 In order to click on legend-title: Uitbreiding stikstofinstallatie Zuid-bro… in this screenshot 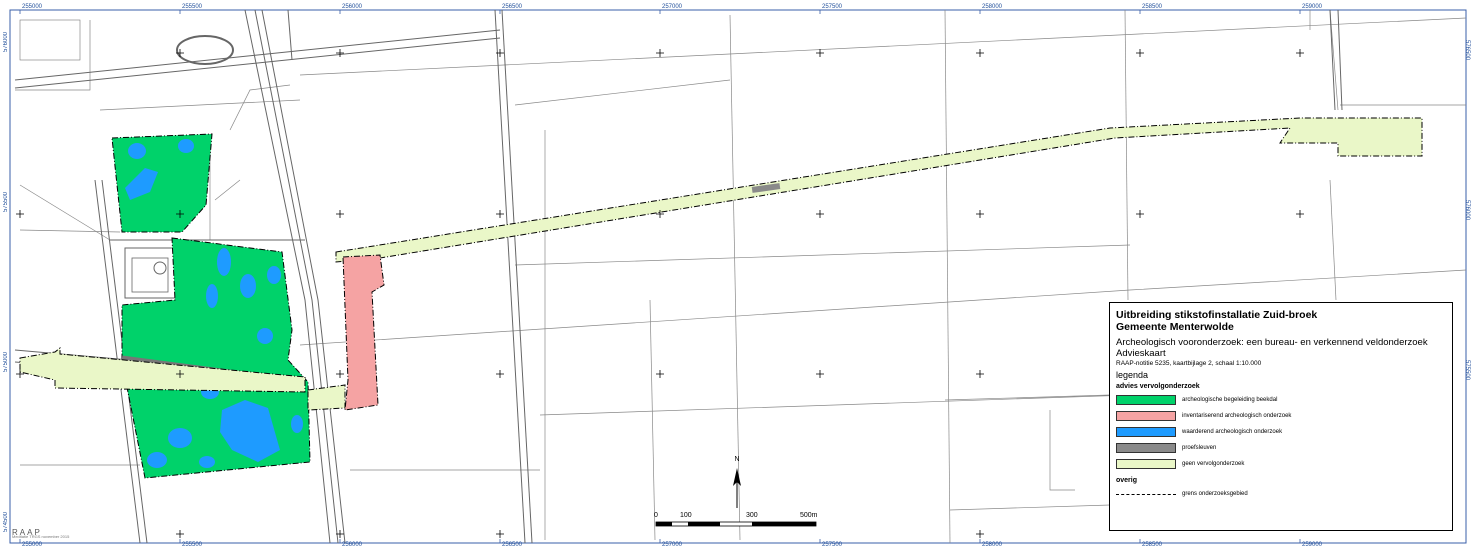, I will do `click(1217, 315)`.